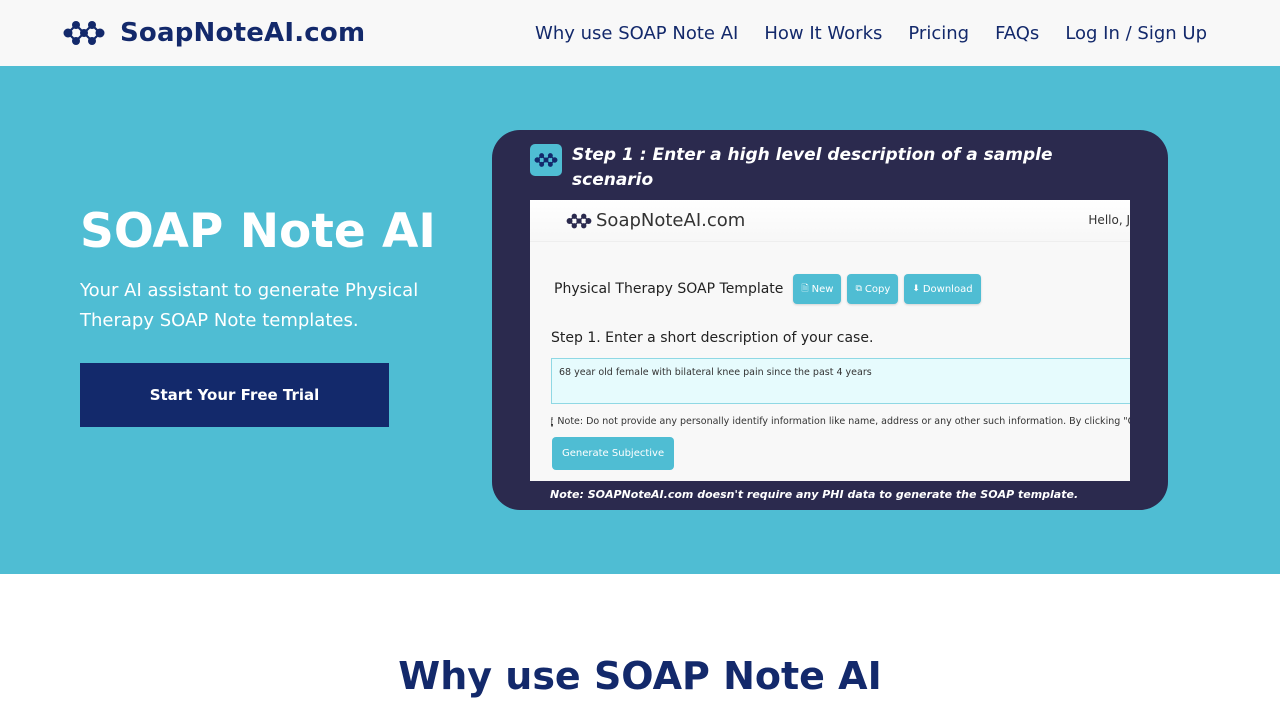  I want to click on start-free-trial-button: Start Your Free Trial, so click(234, 395).